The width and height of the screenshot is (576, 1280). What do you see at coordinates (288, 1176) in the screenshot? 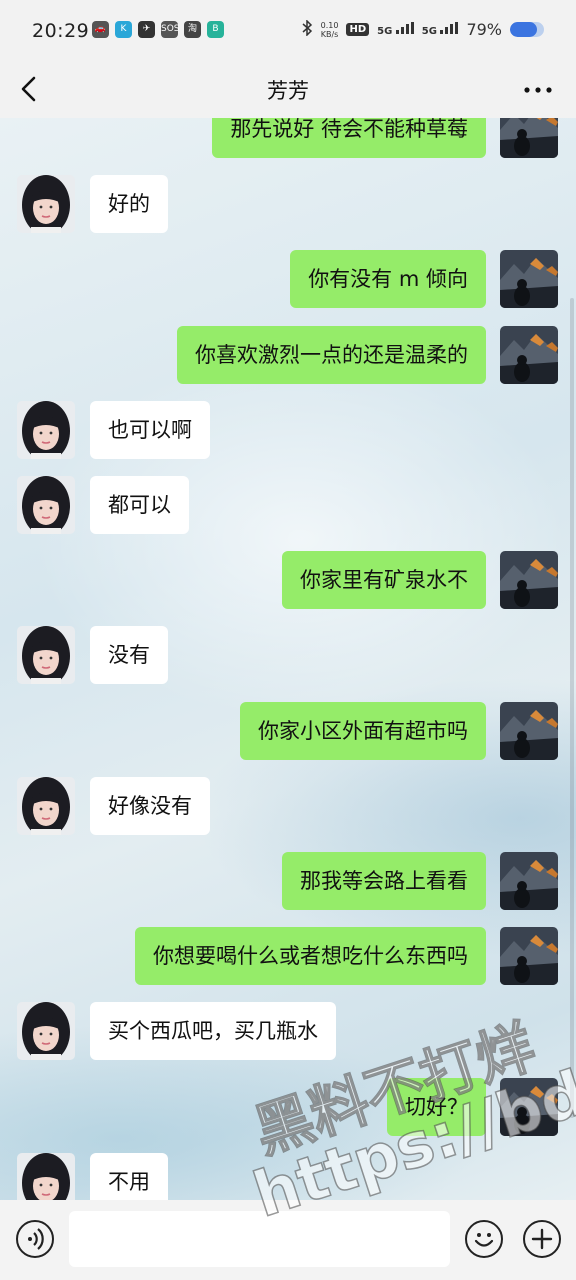
I see `incoming-message: 不用` at bounding box center [288, 1176].